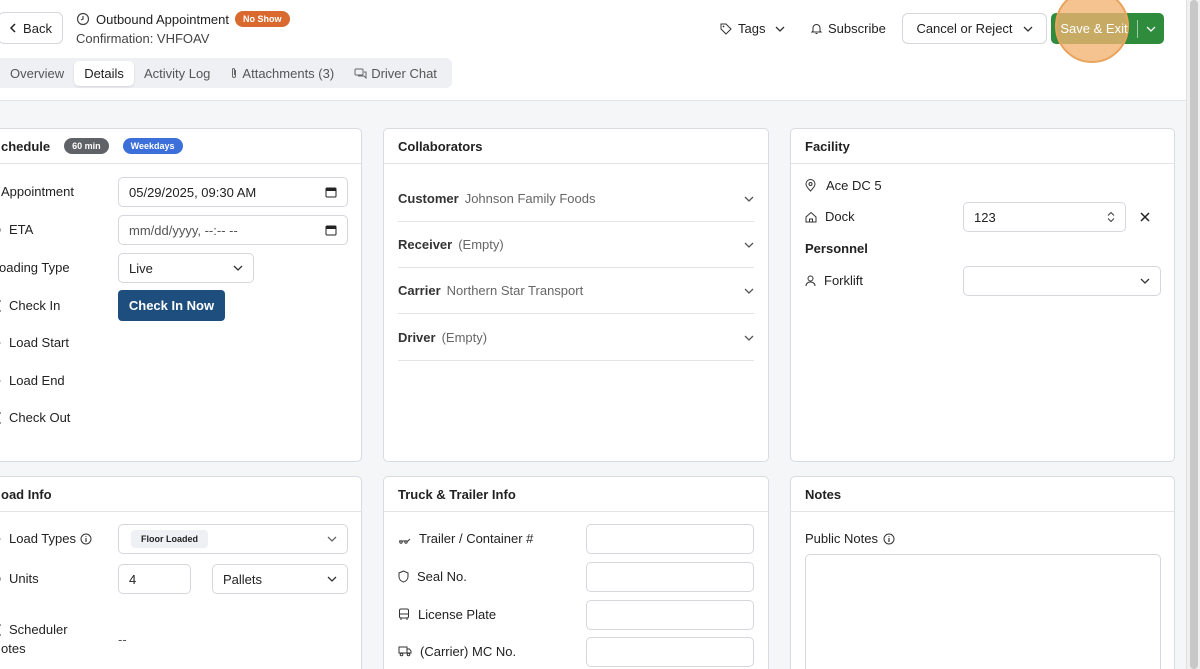  Describe the element at coordinates (154, 579) in the screenshot. I see `units-quantity-input: 4` at that location.